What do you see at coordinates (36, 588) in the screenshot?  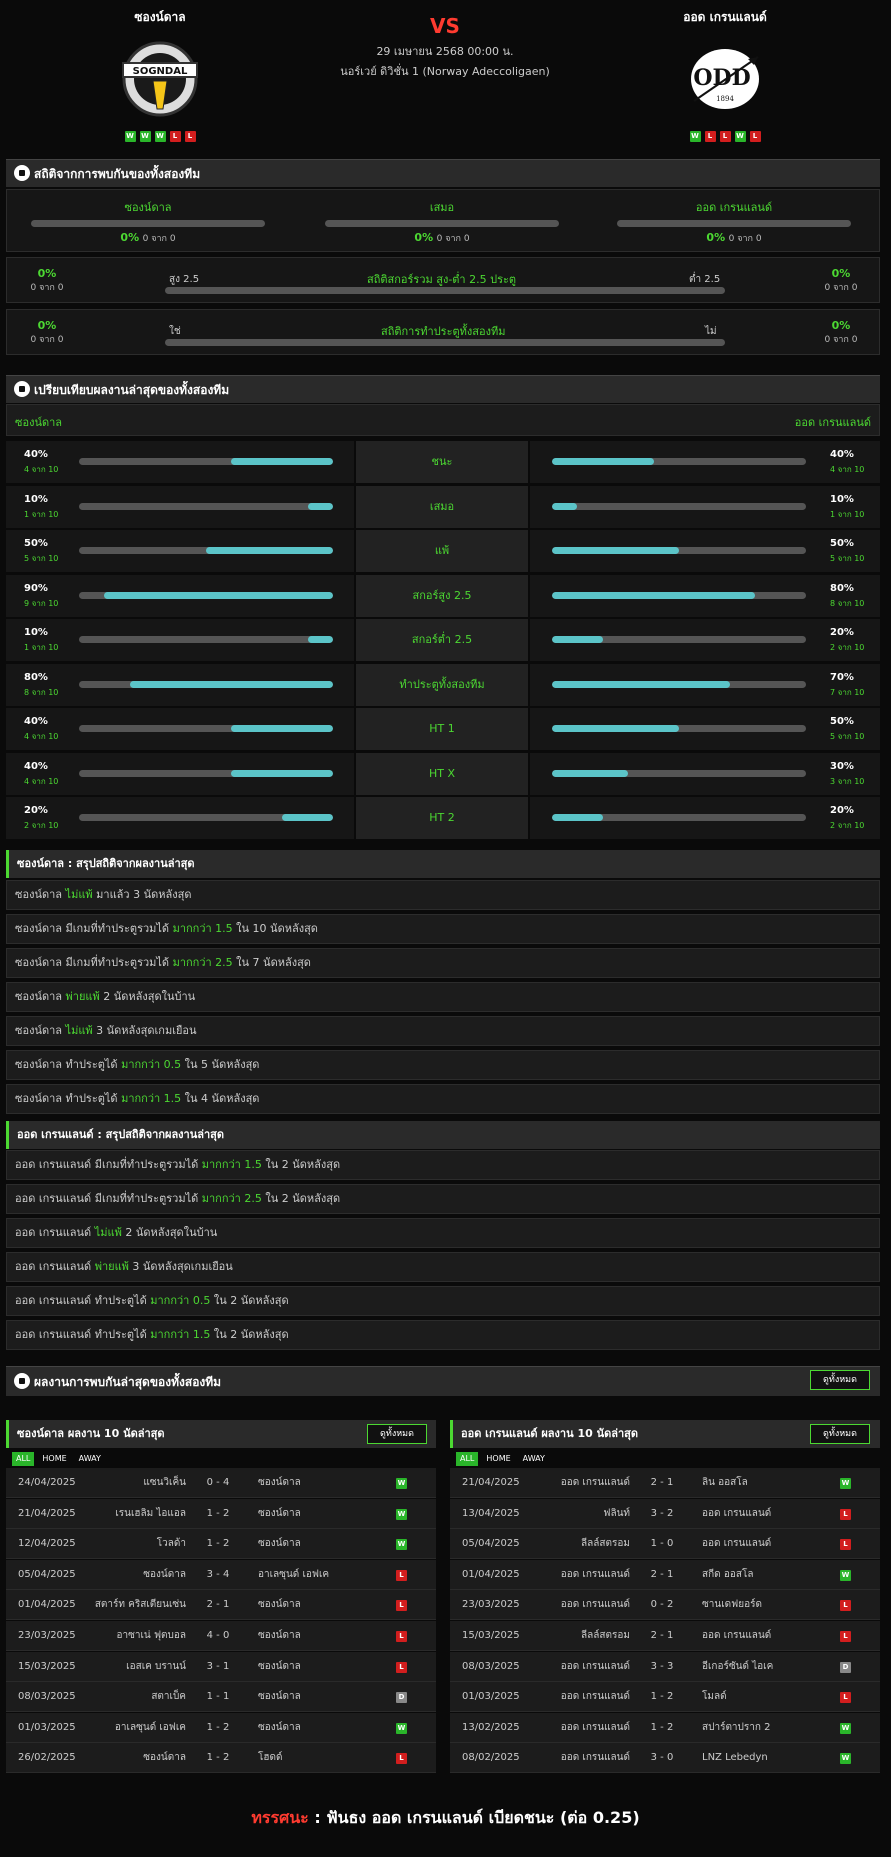 I see `home-pct: 90%` at bounding box center [36, 588].